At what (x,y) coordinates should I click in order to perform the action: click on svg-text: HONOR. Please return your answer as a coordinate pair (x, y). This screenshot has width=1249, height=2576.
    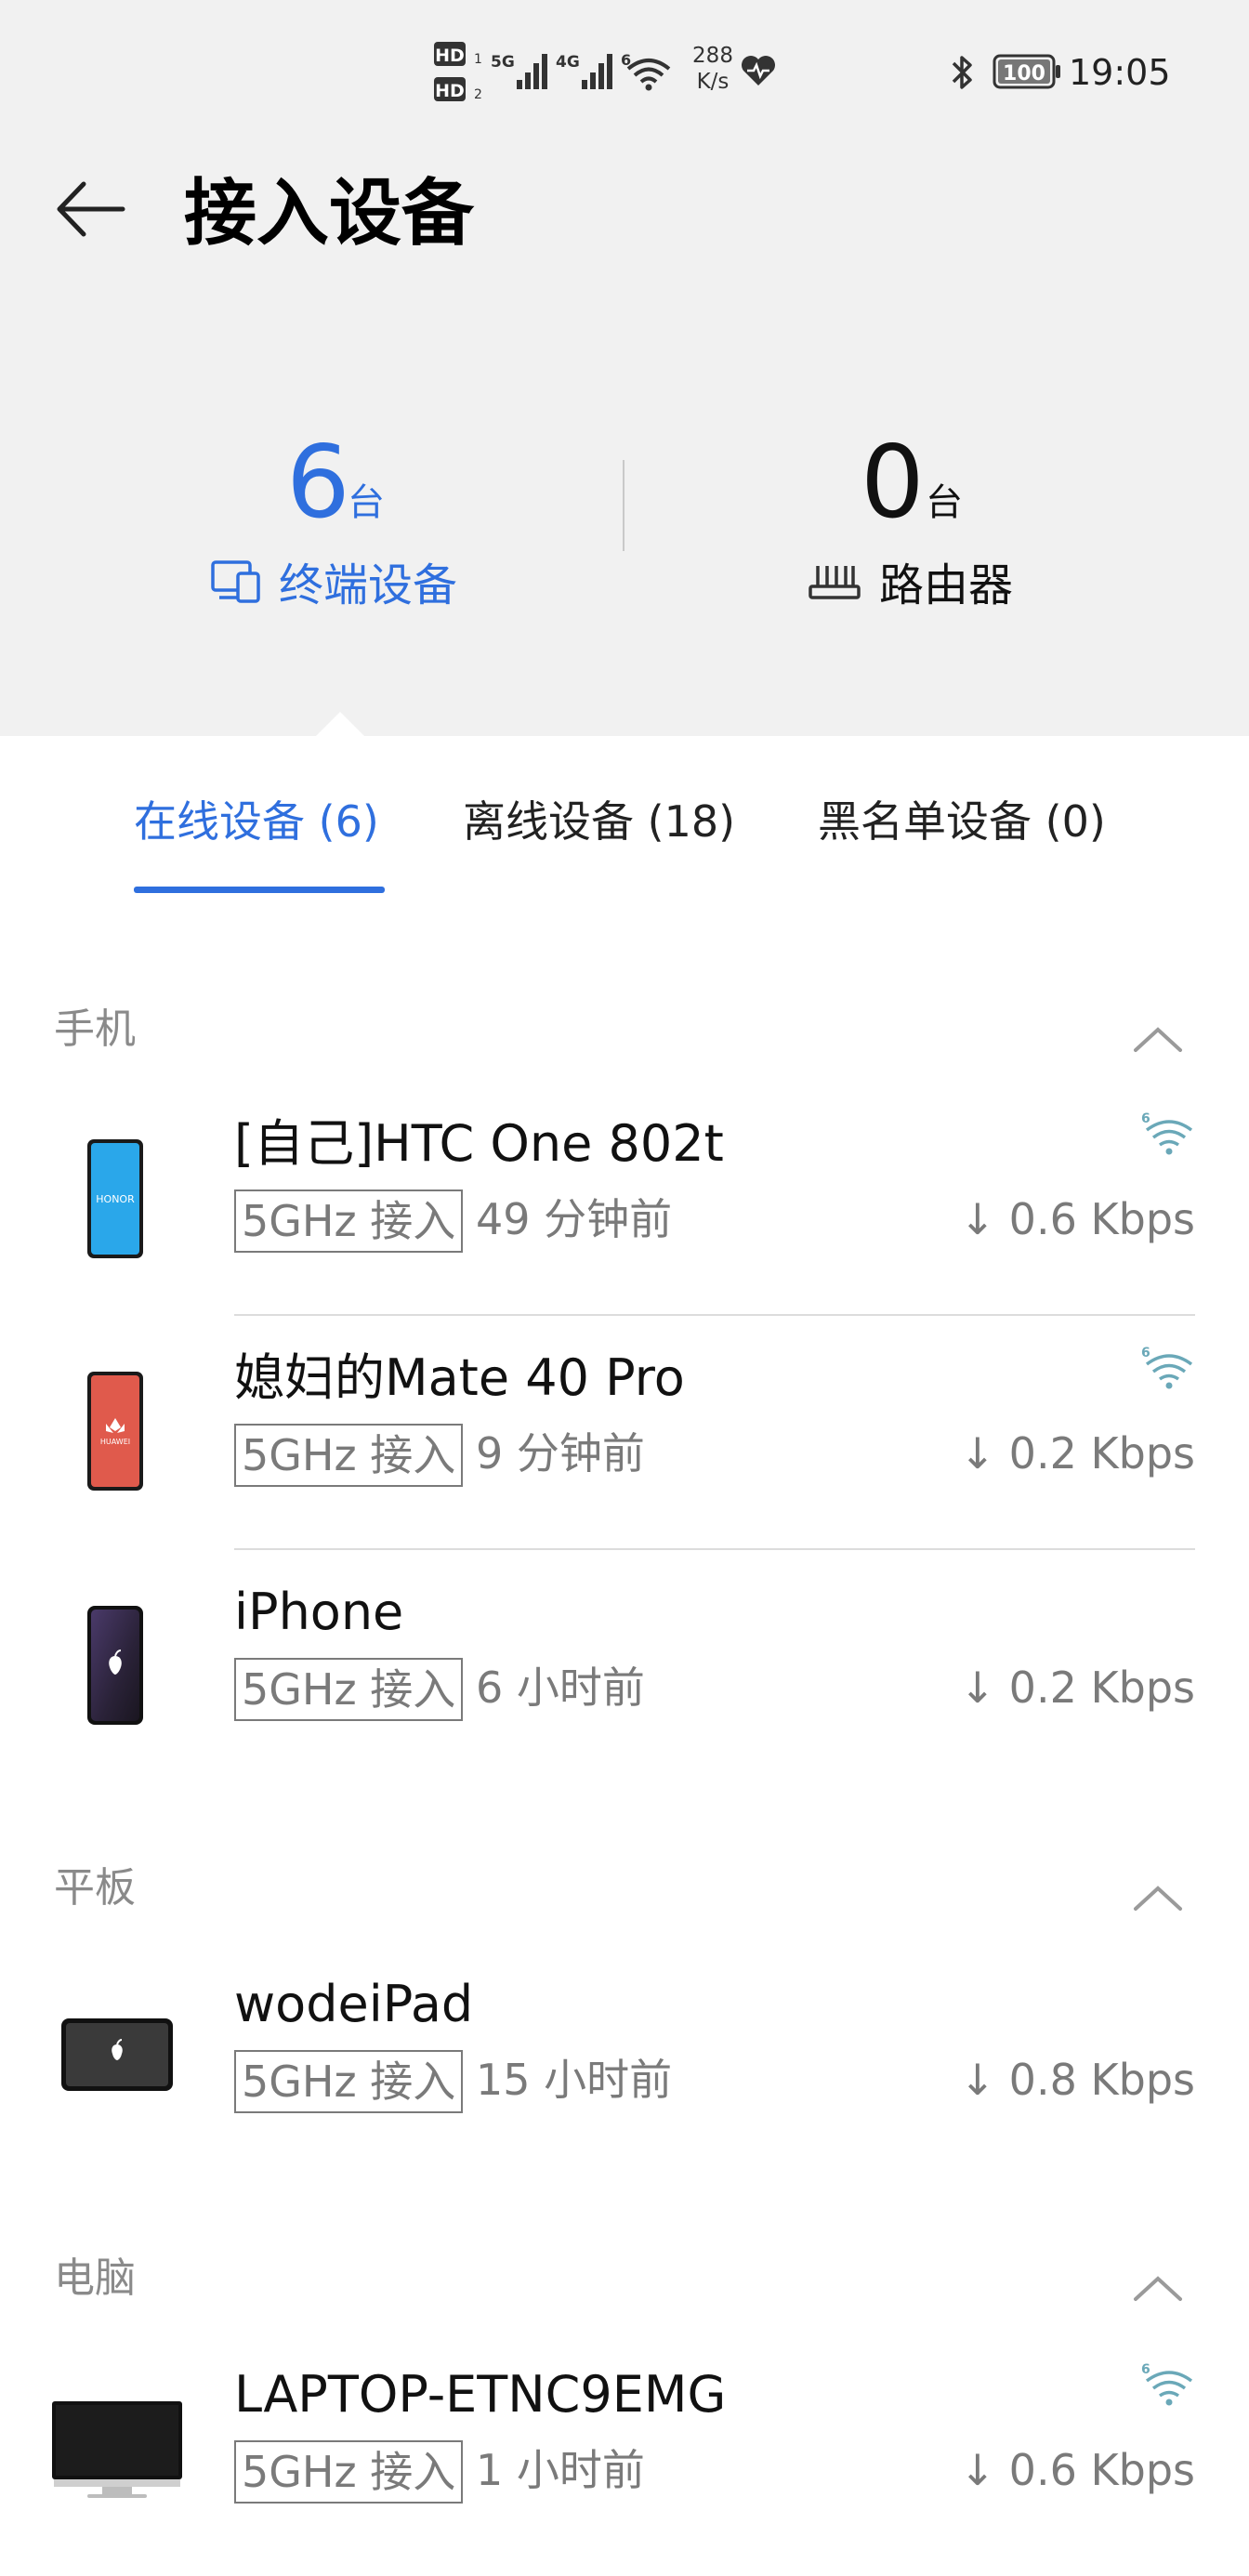
    Looking at the image, I should click on (115, 1199).